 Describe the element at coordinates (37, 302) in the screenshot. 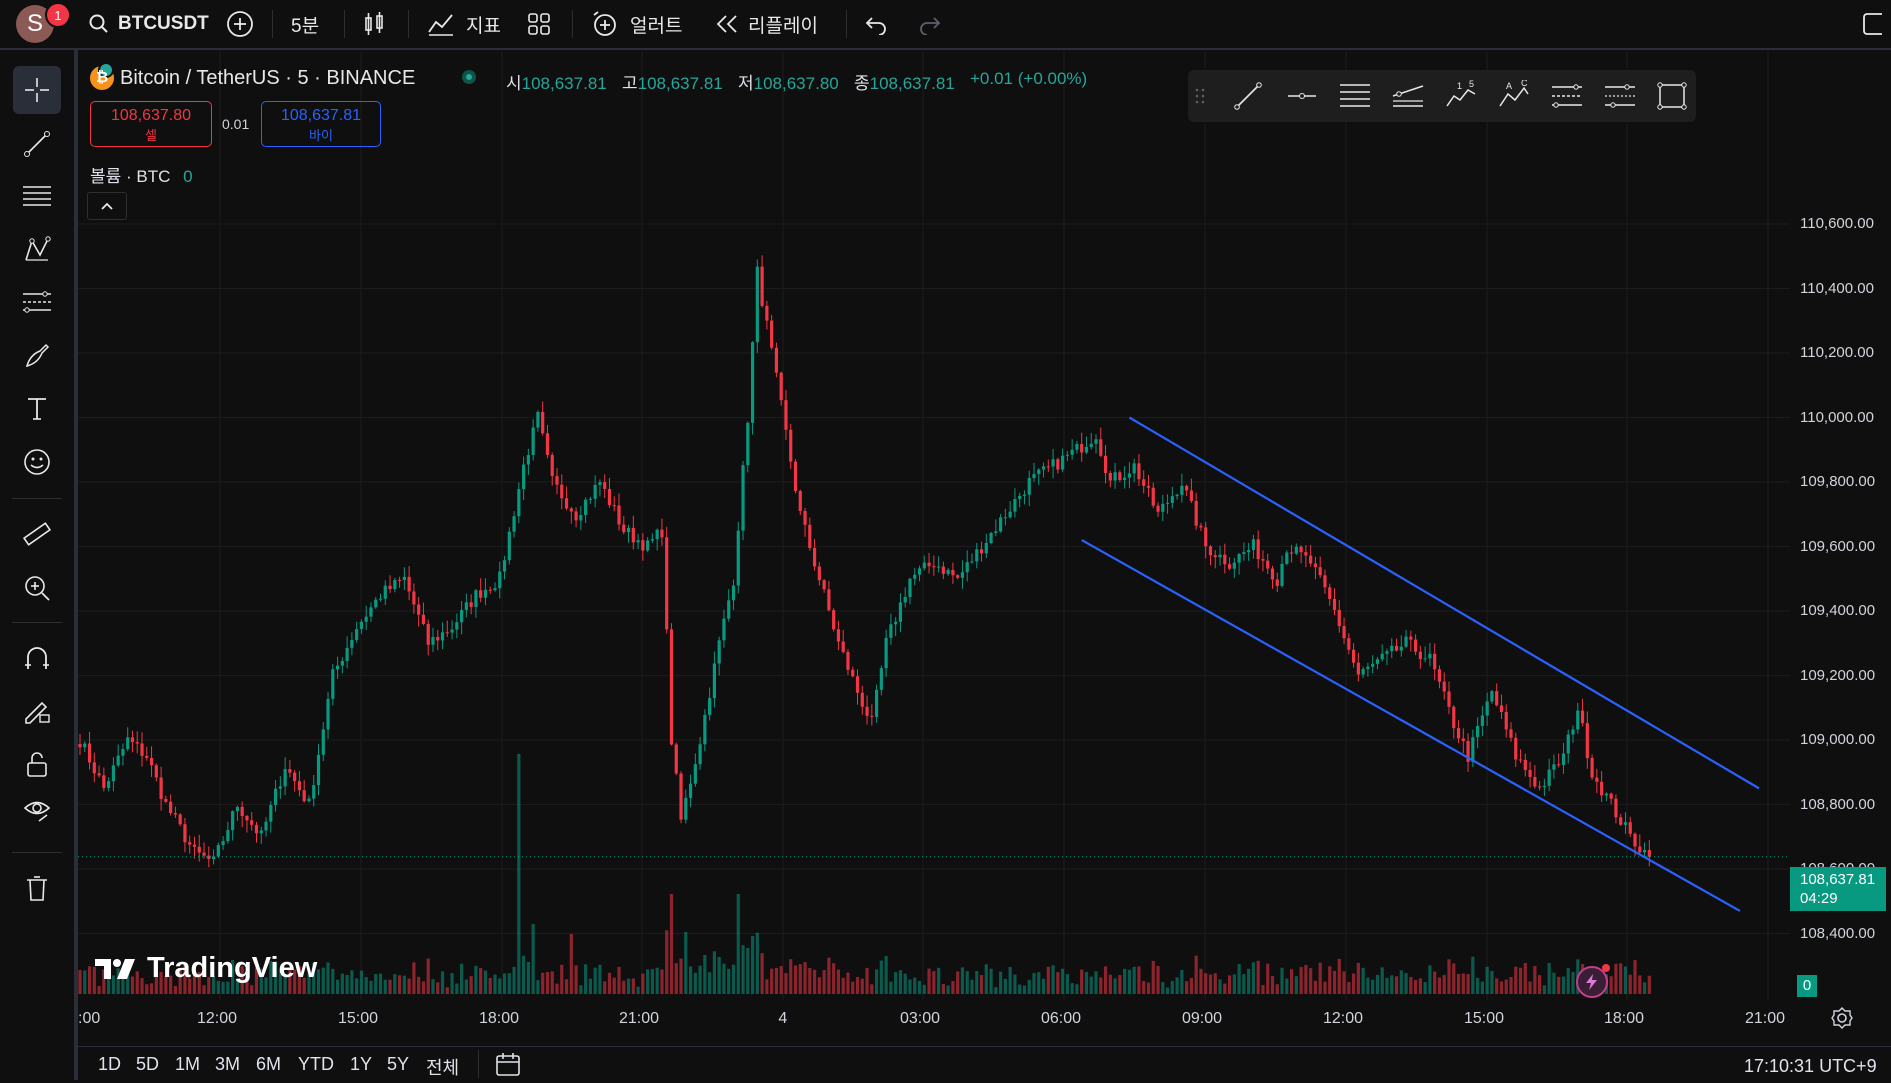

I see `projection-tool` at that location.